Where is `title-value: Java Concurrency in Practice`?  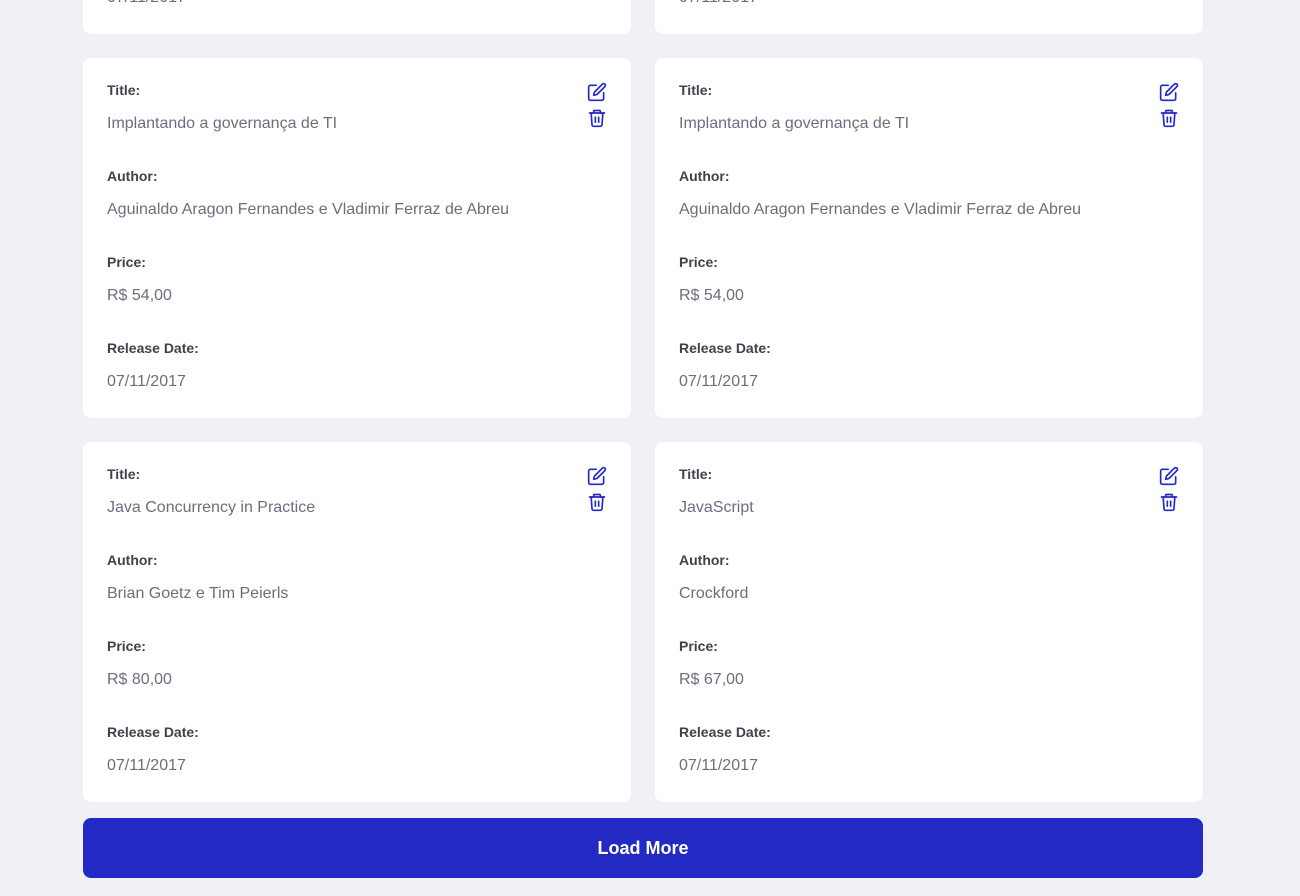 title-value: Java Concurrency in Practice is located at coordinates (211, 507).